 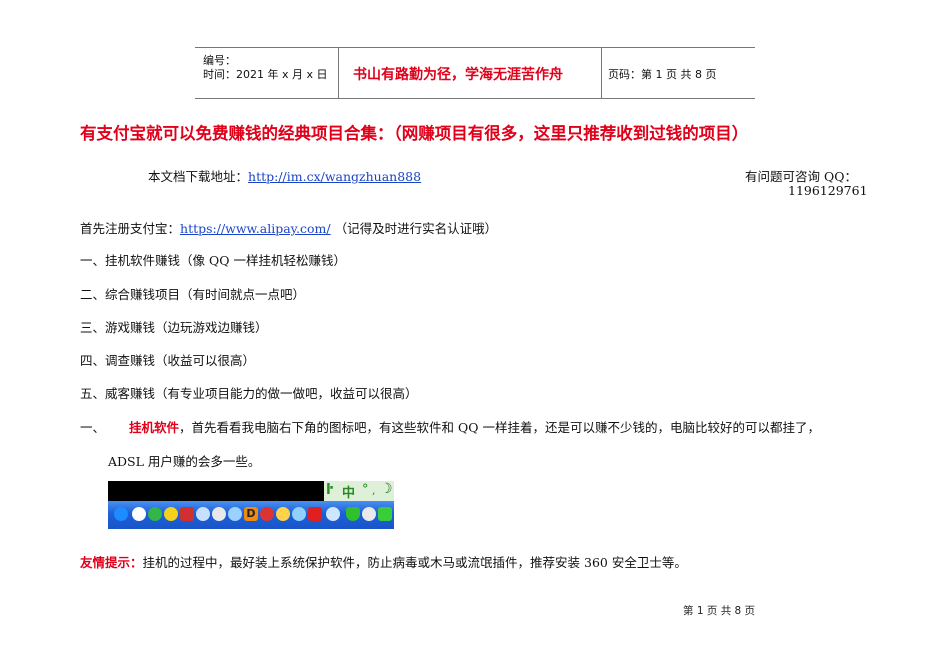 What do you see at coordinates (193, 294) in the screenshot?
I see `list-item: 二、综合赚钱项目（有时间就点一点吧）` at bounding box center [193, 294].